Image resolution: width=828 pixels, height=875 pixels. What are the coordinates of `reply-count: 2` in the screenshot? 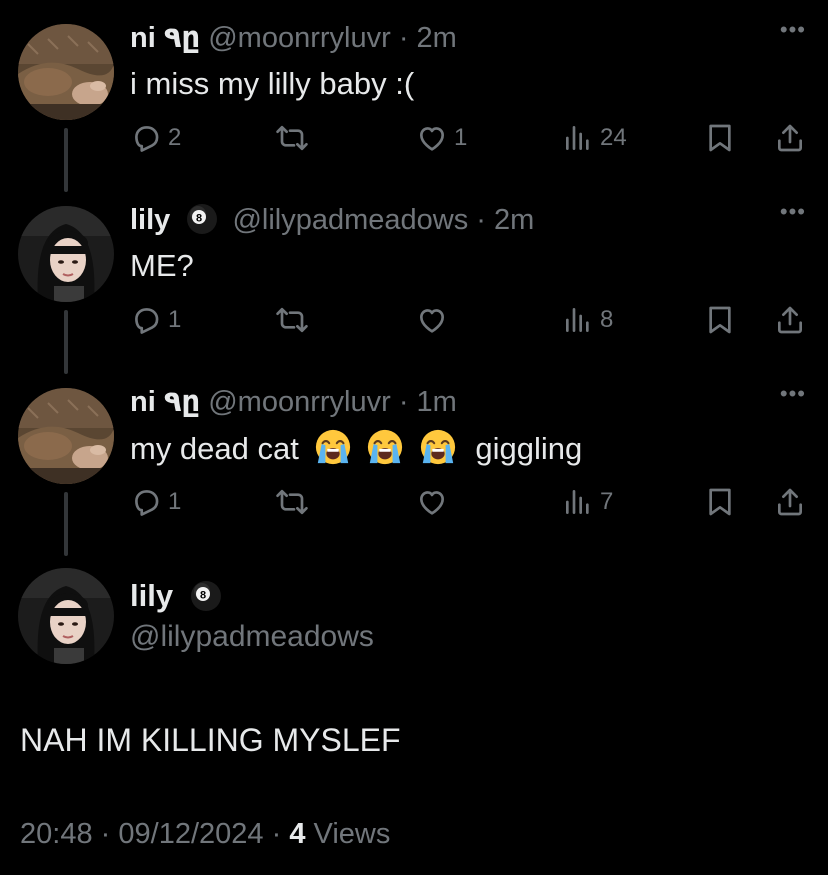 It's located at (175, 137).